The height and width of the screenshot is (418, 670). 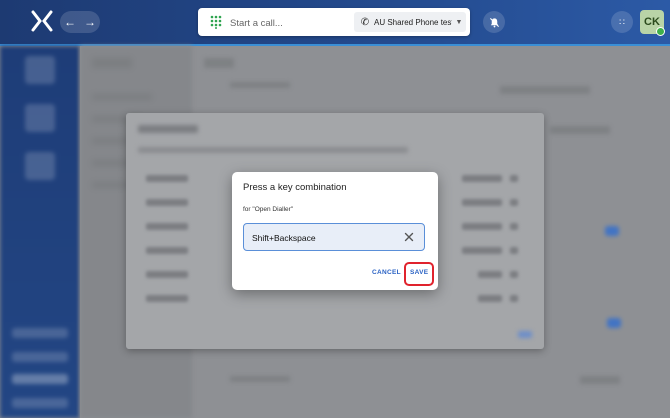 What do you see at coordinates (365, 22) in the screenshot?
I see `phone-icon: ✆` at bounding box center [365, 22].